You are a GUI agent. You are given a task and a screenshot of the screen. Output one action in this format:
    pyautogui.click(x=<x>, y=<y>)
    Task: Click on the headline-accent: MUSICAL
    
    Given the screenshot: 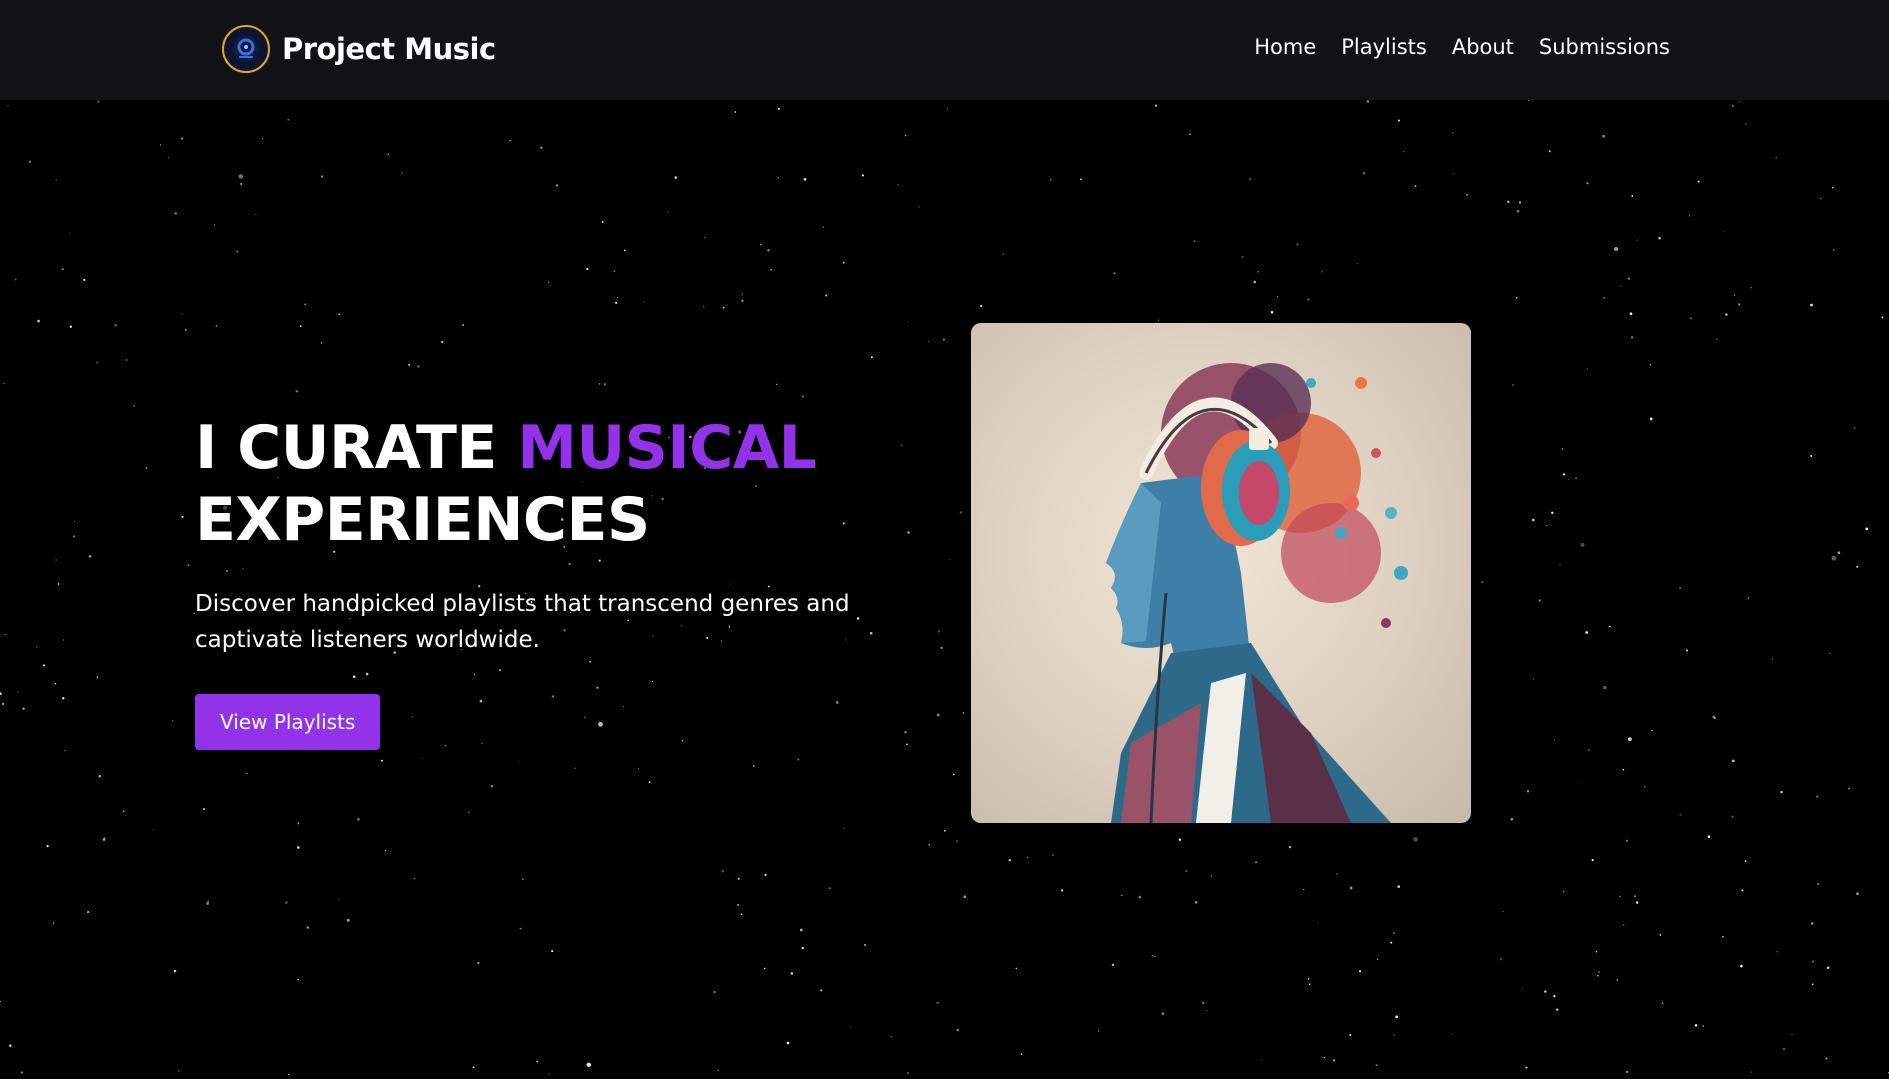 What is the action you would take?
    pyautogui.click(x=667, y=448)
    